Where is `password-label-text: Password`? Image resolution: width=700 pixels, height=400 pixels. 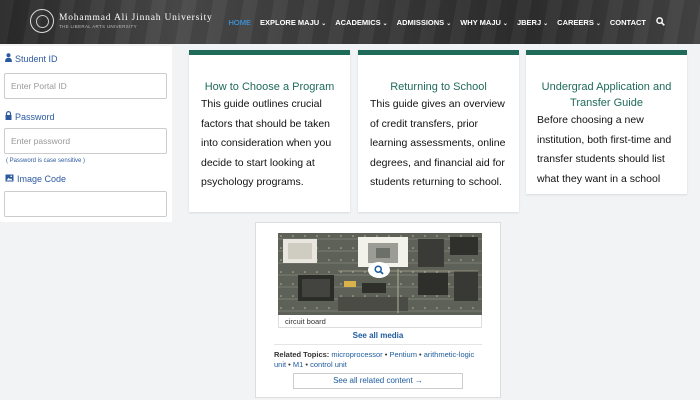 password-label-text: Password is located at coordinates (35, 116).